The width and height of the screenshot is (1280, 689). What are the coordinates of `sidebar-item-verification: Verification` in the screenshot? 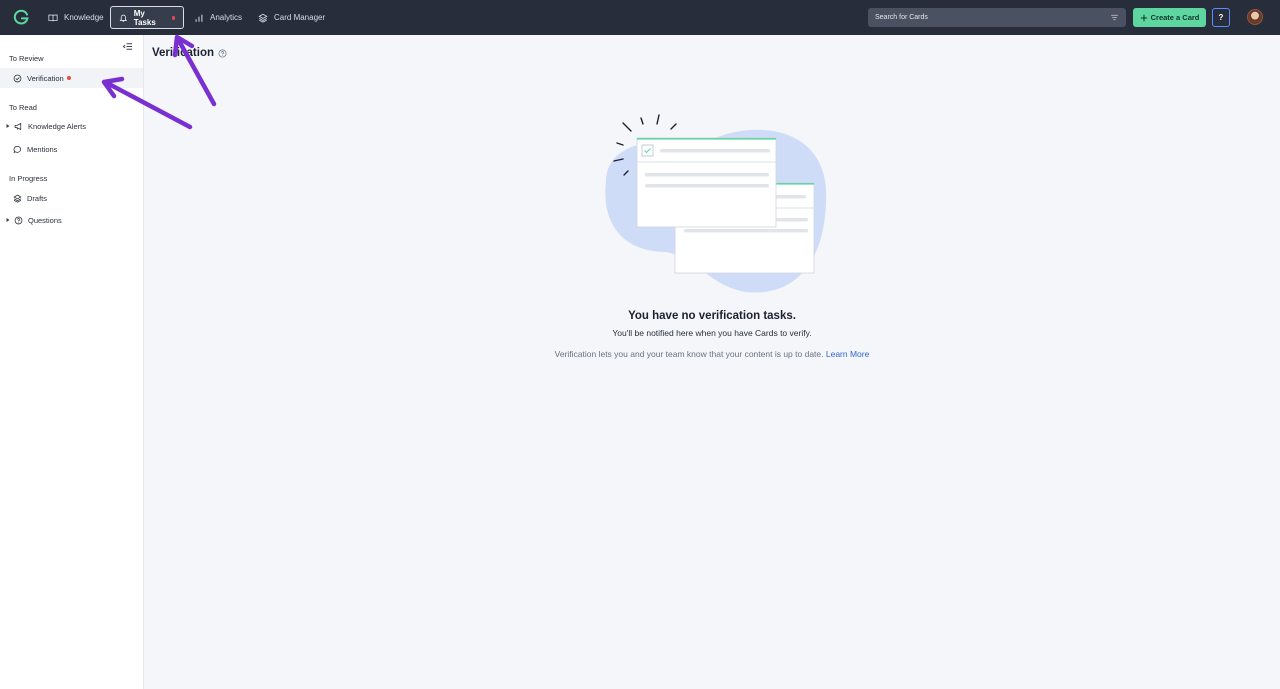 It's located at (71, 78).